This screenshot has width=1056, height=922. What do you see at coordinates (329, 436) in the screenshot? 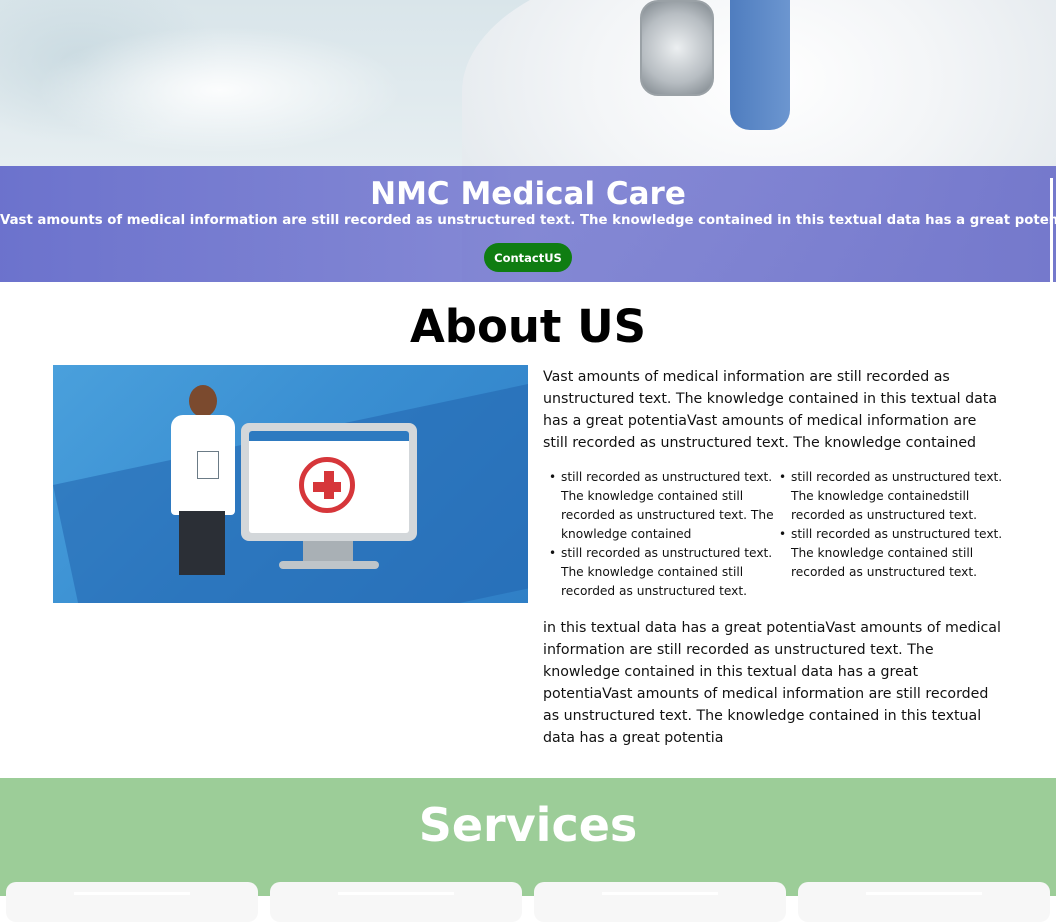
I see `screen-header-bar` at bounding box center [329, 436].